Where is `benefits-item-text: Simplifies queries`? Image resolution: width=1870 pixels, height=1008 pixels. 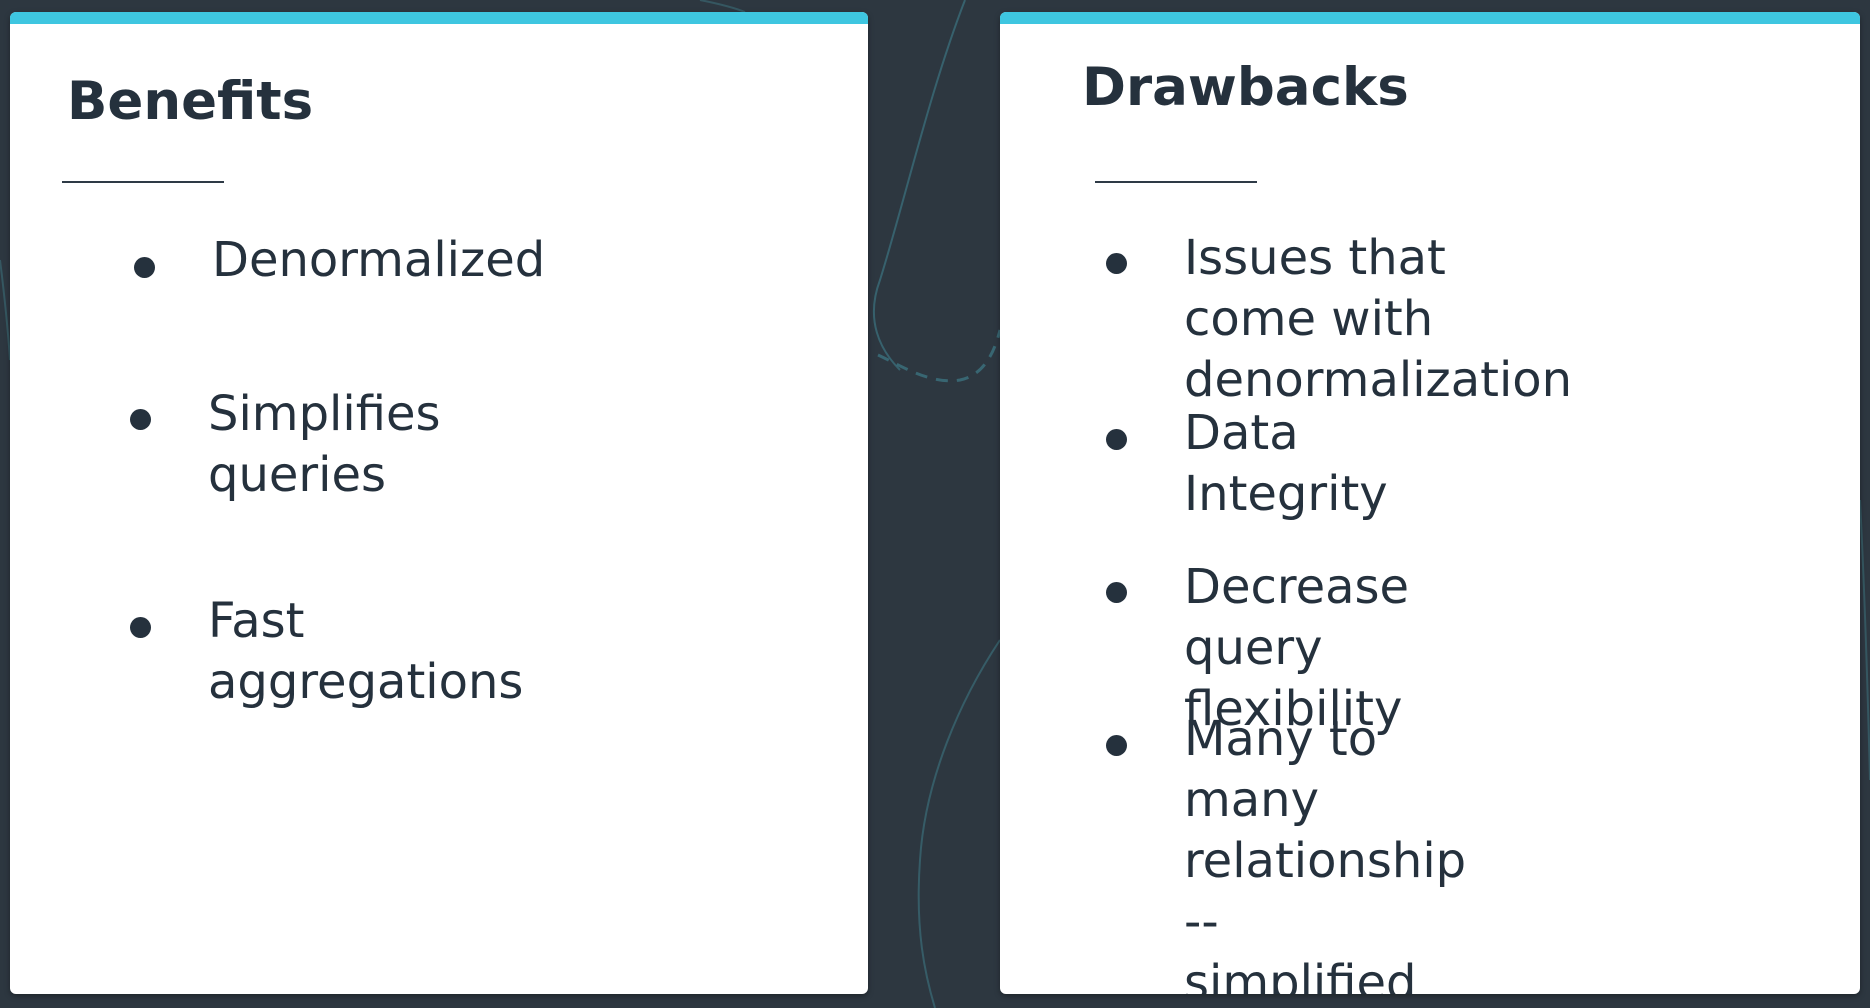
benefits-item-text: Simplifies queries is located at coordinates (324, 444).